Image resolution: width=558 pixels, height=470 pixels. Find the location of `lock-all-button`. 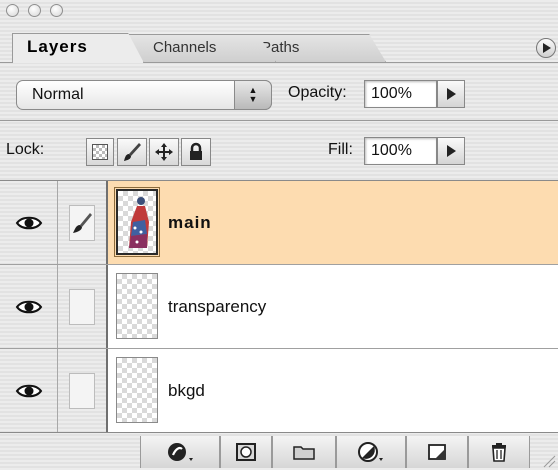

lock-all-button is located at coordinates (196, 152).